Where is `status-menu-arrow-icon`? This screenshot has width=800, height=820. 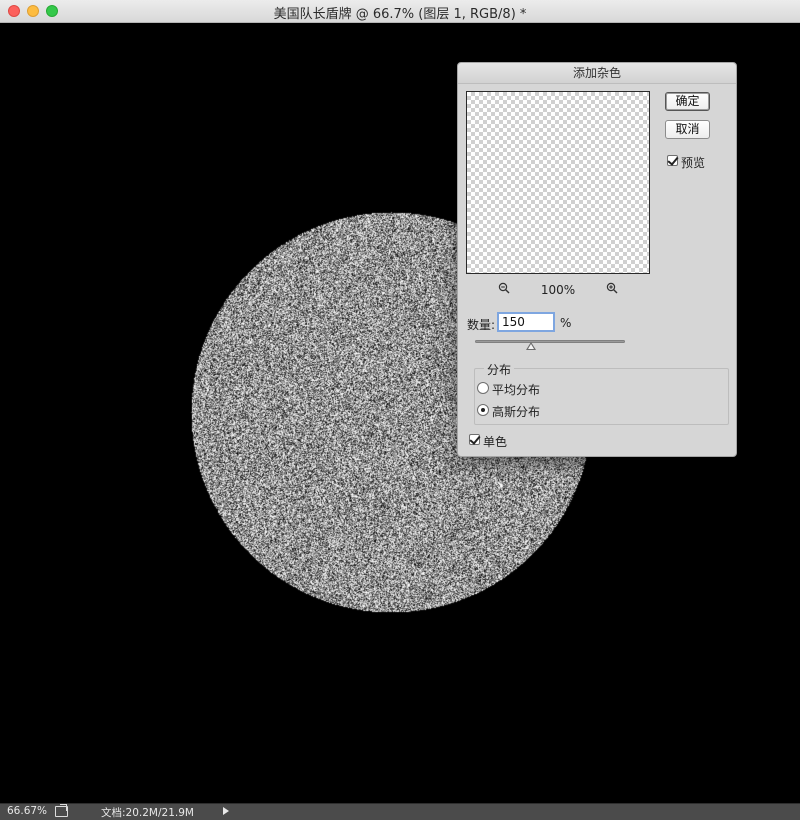
status-menu-arrow-icon is located at coordinates (226, 811).